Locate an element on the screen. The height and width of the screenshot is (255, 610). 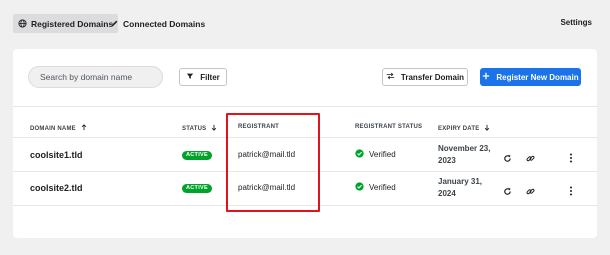
filter-button: Filter is located at coordinates (203, 77).